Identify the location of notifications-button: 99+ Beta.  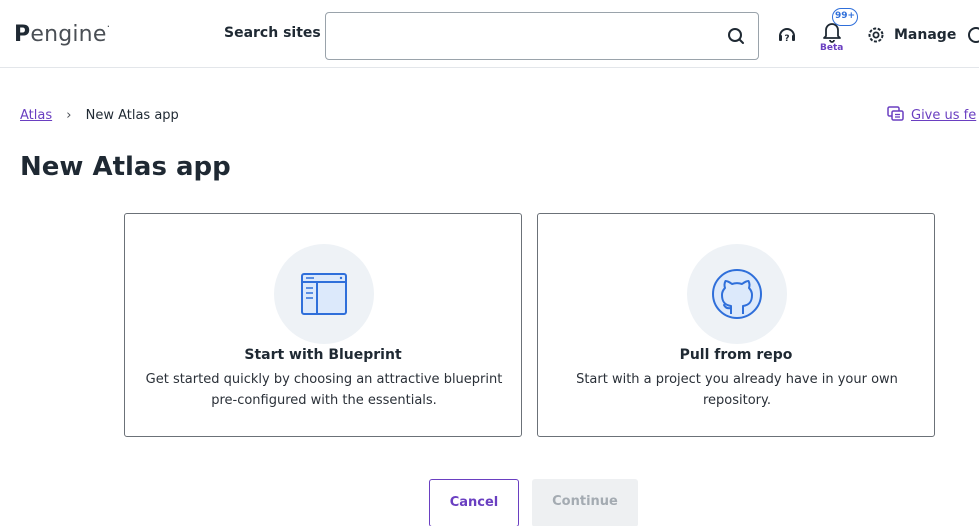
(836, 33).